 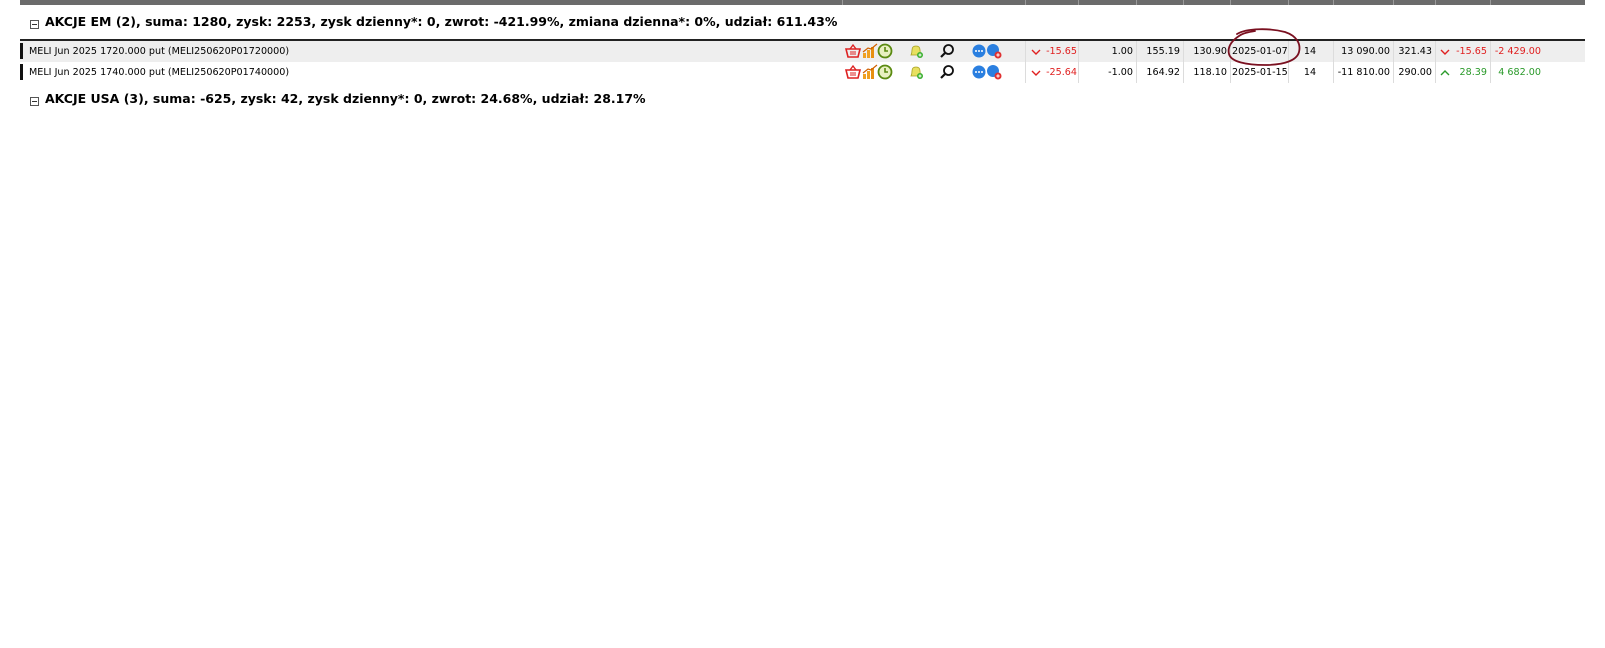 What do you see at coordinates (1473, 72) in the screenshot?
I see `daily-change-2: 28.39` at bounding box center [1473, 72].